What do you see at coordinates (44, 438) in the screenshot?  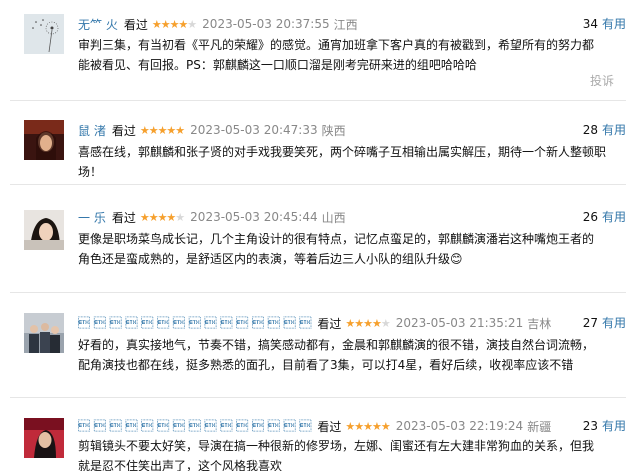 I see `man-portrait-avatar` at bounding box center [44, 438].